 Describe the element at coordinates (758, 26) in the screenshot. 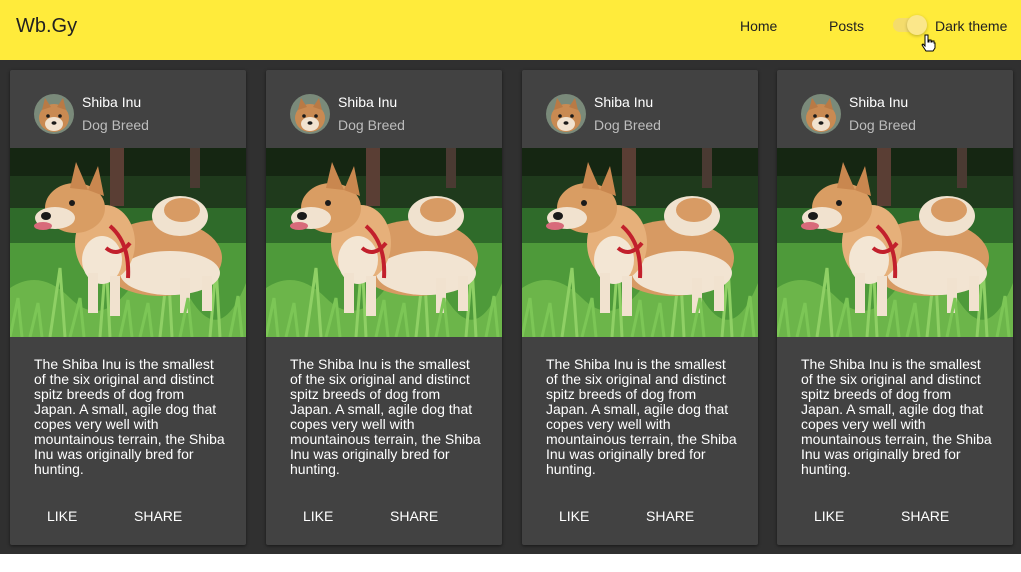

I see `nav-home-link: Home` at that location.